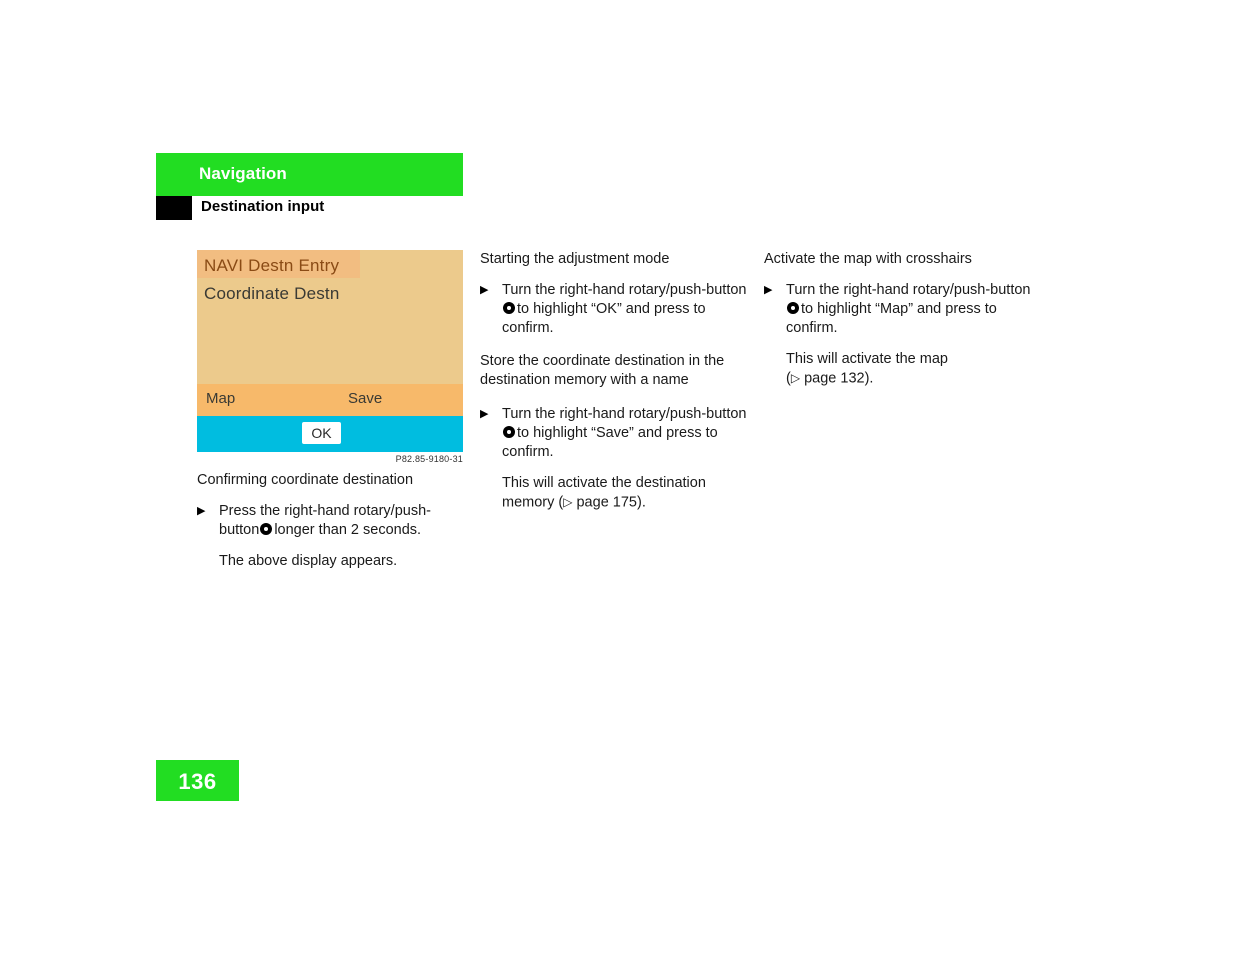 This screenshot has width=1235, height=954. I want to click on chapter-title: Navigation, so click(243, 173).